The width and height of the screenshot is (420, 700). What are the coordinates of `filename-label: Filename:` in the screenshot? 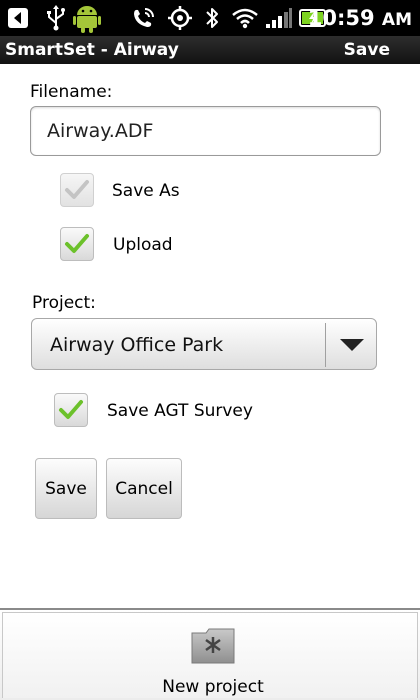 It's located at (71, 92).